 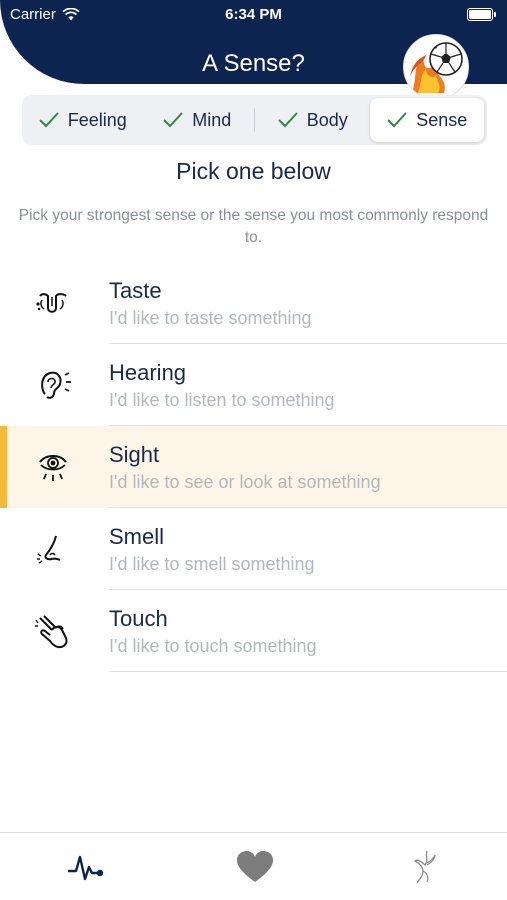 What do you see at coordinates (135, 290) in the screenshot?
I see `sense-name: Taste` at bounding box center [135, 290].